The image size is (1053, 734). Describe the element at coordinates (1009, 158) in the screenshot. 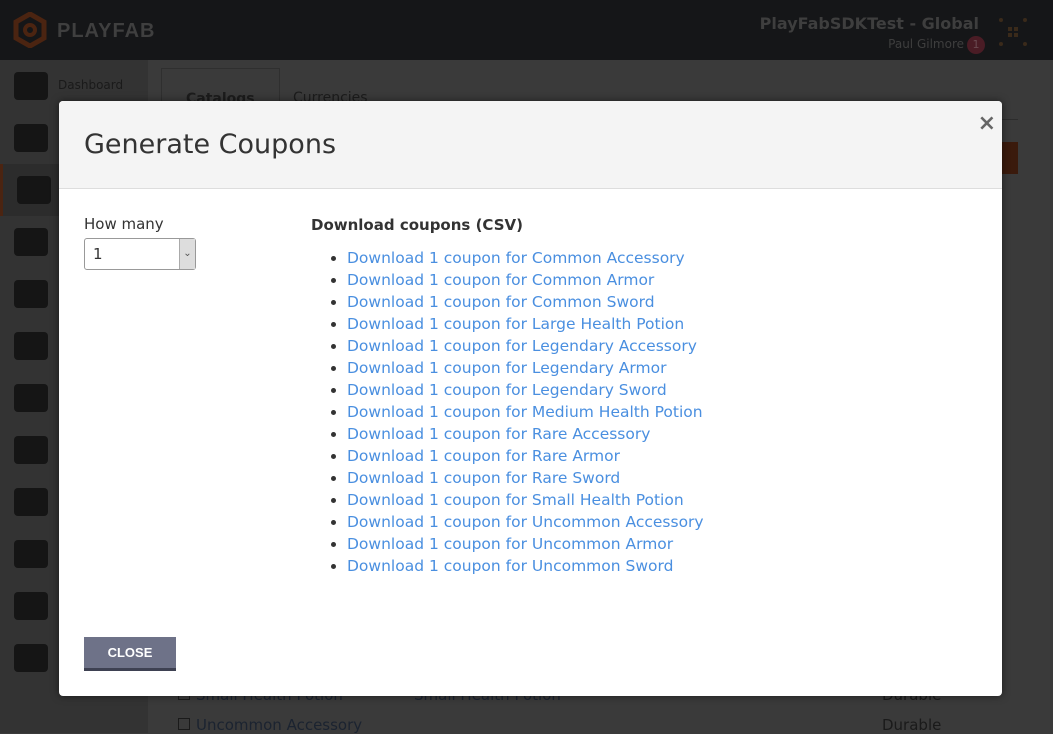

I see `background-action-button` at that location.